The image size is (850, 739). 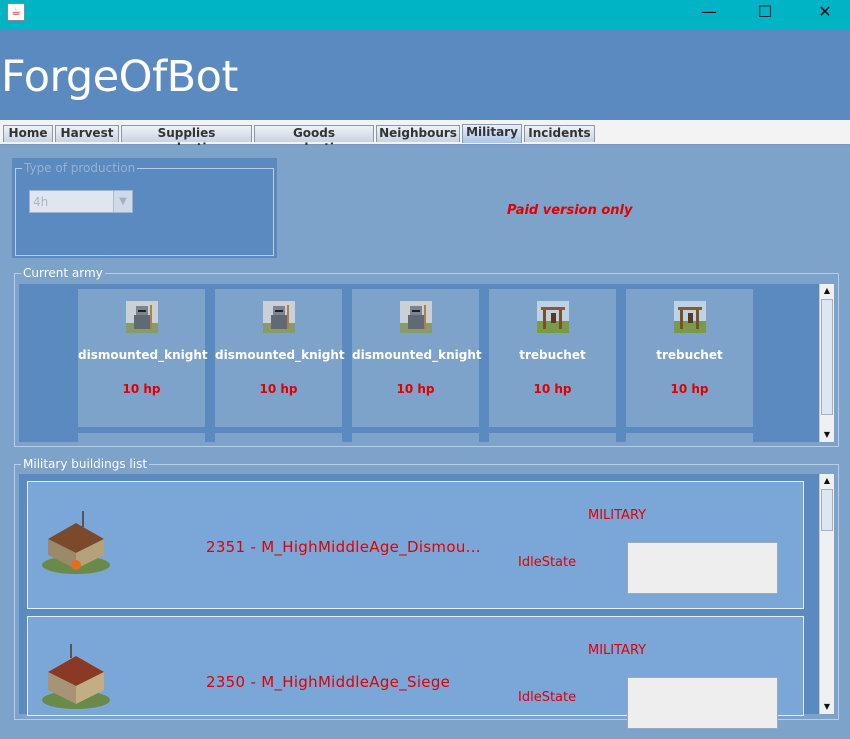 I want to click on app-brand-title: ForgeOfBot, so click(x=119, y=77).